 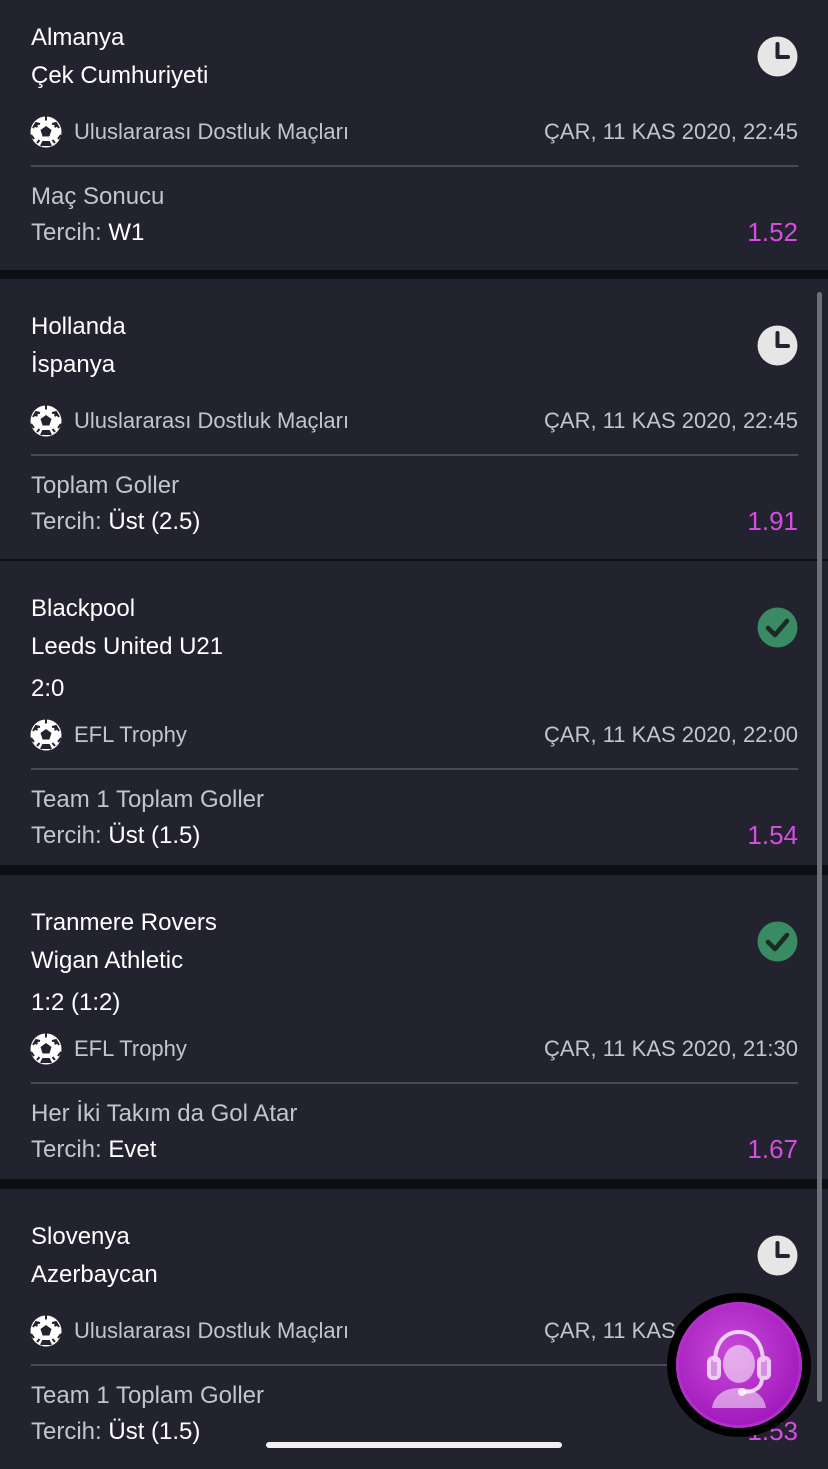 I want to click on match-datetime: ÇAR, 11 KAS 2020, 22:00, so click(x=671, y=734).